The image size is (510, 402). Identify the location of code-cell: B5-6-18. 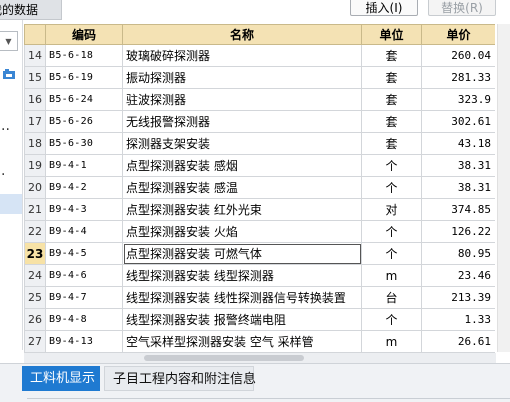
(84, 55).